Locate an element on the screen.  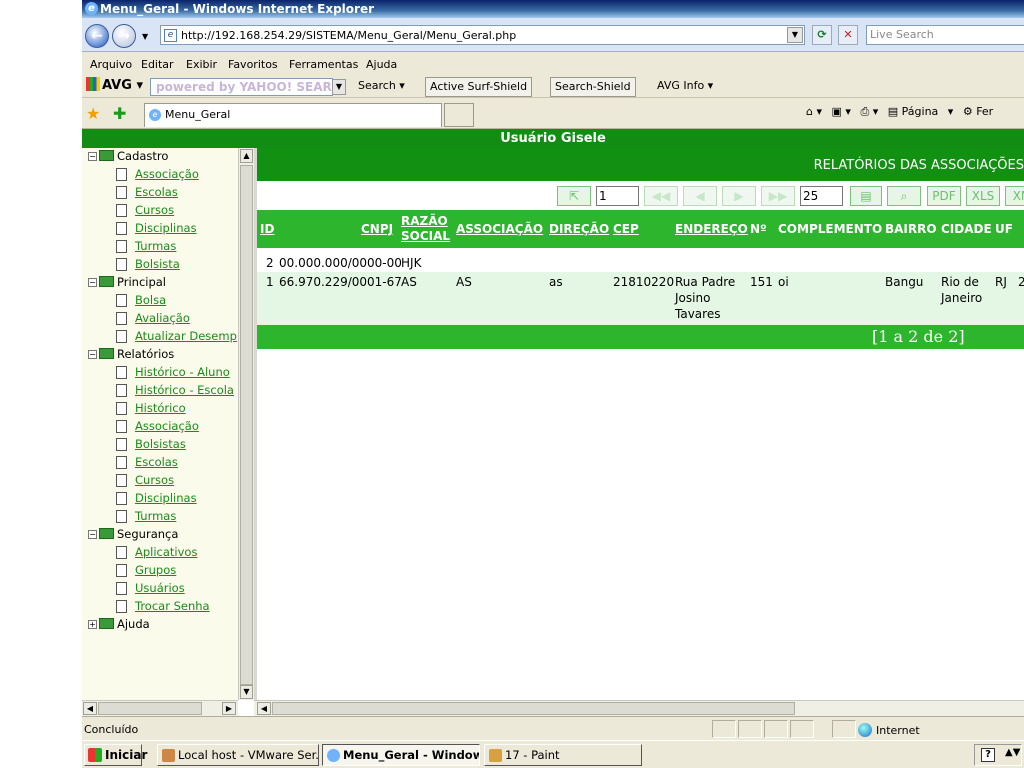
tree-item-link: Bolsista is located at coordinates (157, 264).